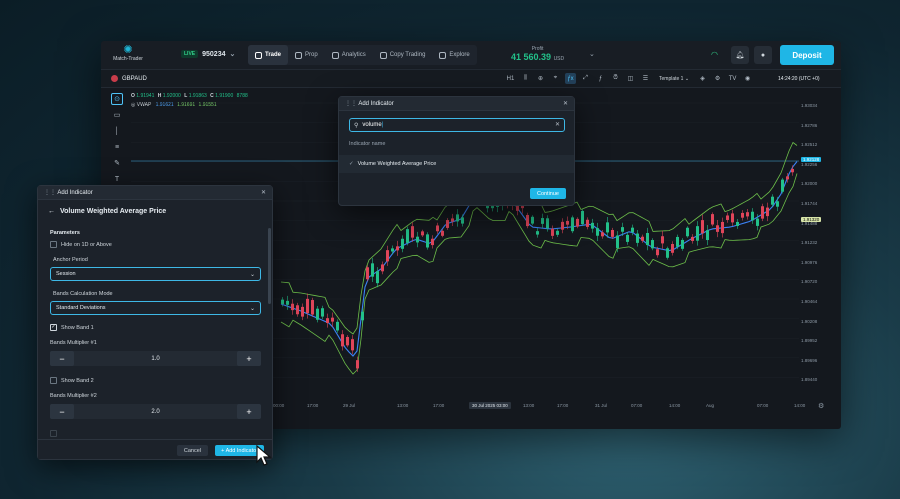  Describe the element at coordinates (674, 79) in the screenshot. I see `template-selector: Template 1 ⌄` at that location.